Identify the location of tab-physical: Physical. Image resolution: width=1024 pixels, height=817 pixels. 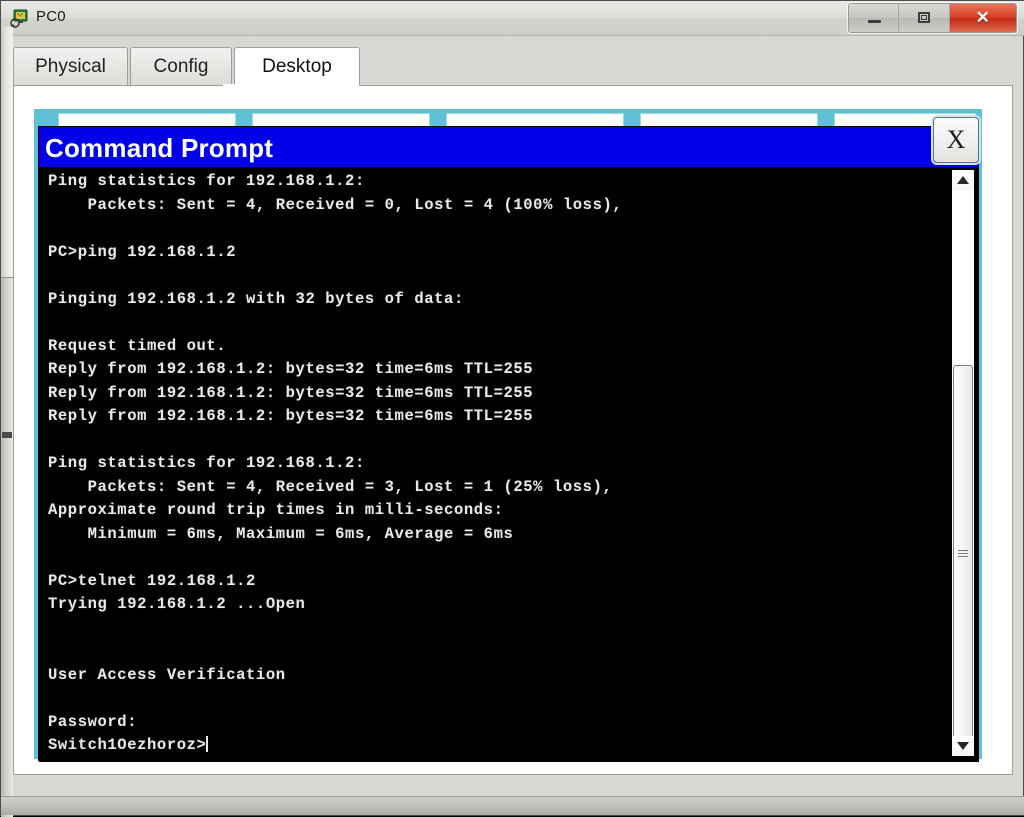
(70, 66).